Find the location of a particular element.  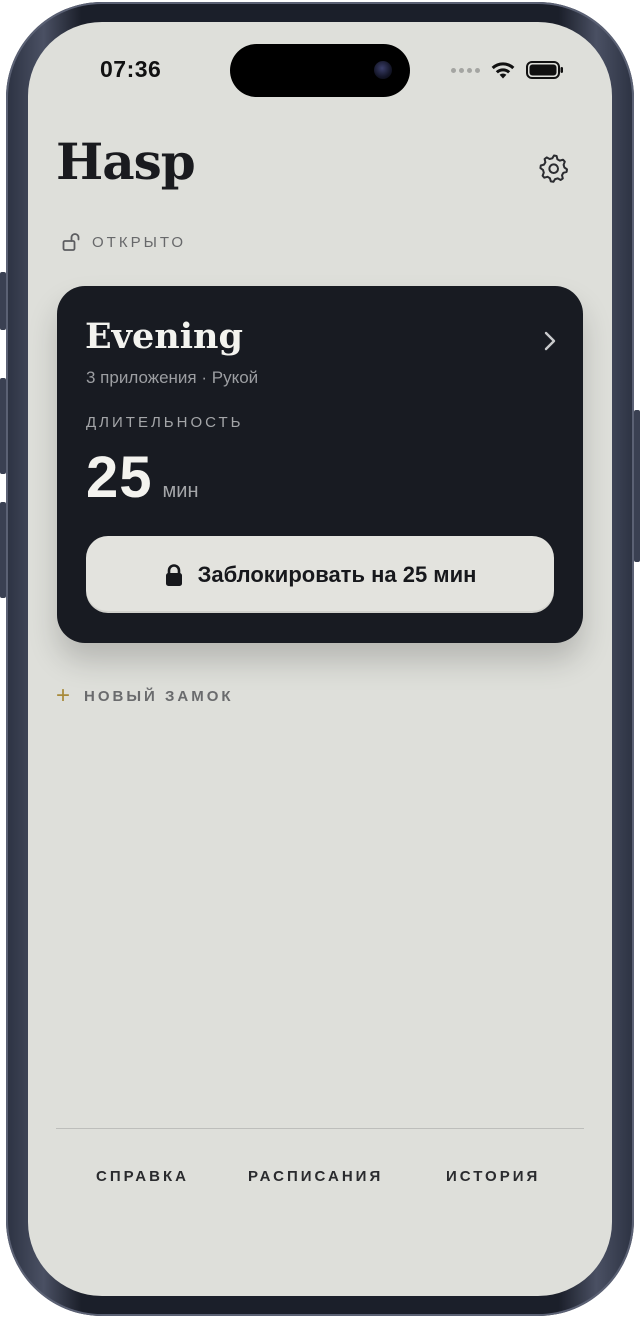

lock-name: Evening is located at coordinates (164, 336).